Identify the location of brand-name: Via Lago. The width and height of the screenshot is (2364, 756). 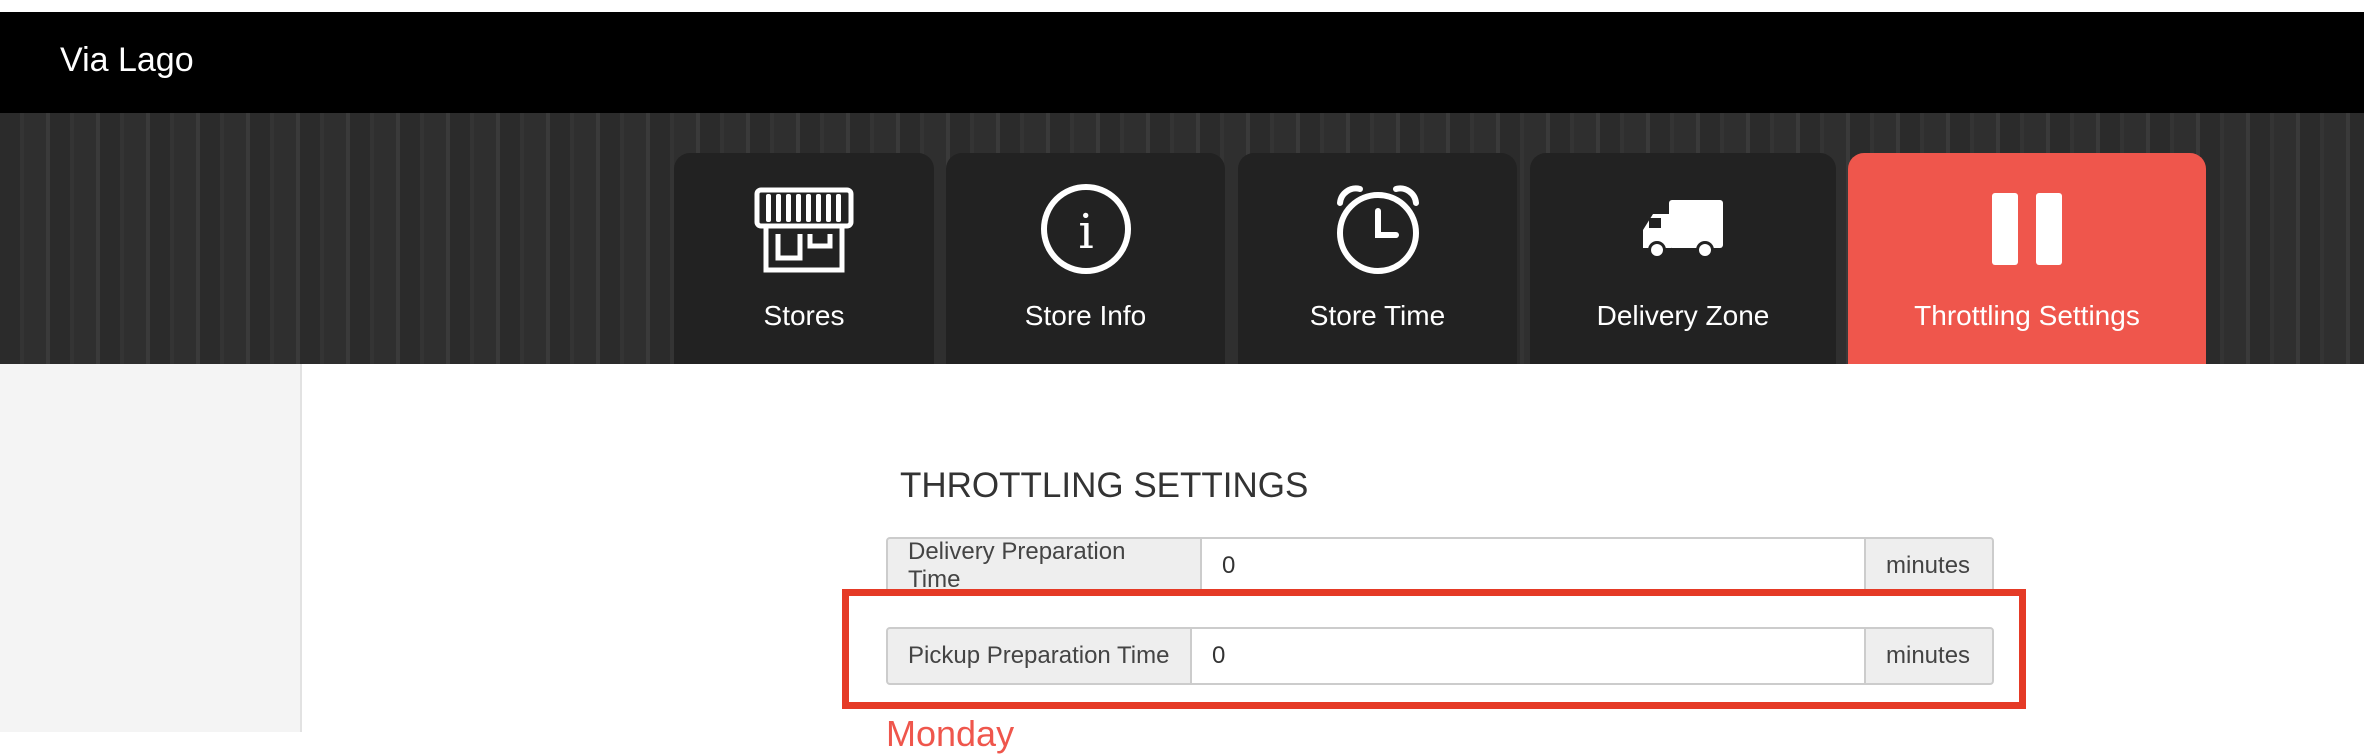
(127, 60).